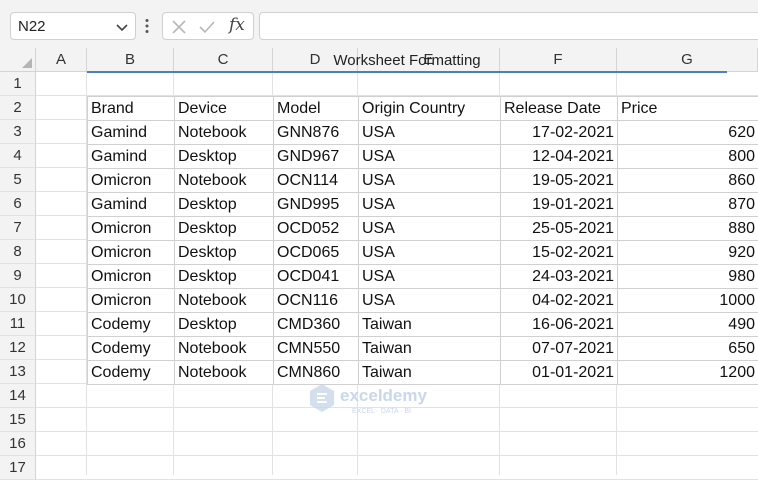 This screenshot has height=480, width=758. Describe the element at coordinates (381, 411) in the screenshot. I see `watermark-tagline: EXCEL · DATA · BI` at that location.